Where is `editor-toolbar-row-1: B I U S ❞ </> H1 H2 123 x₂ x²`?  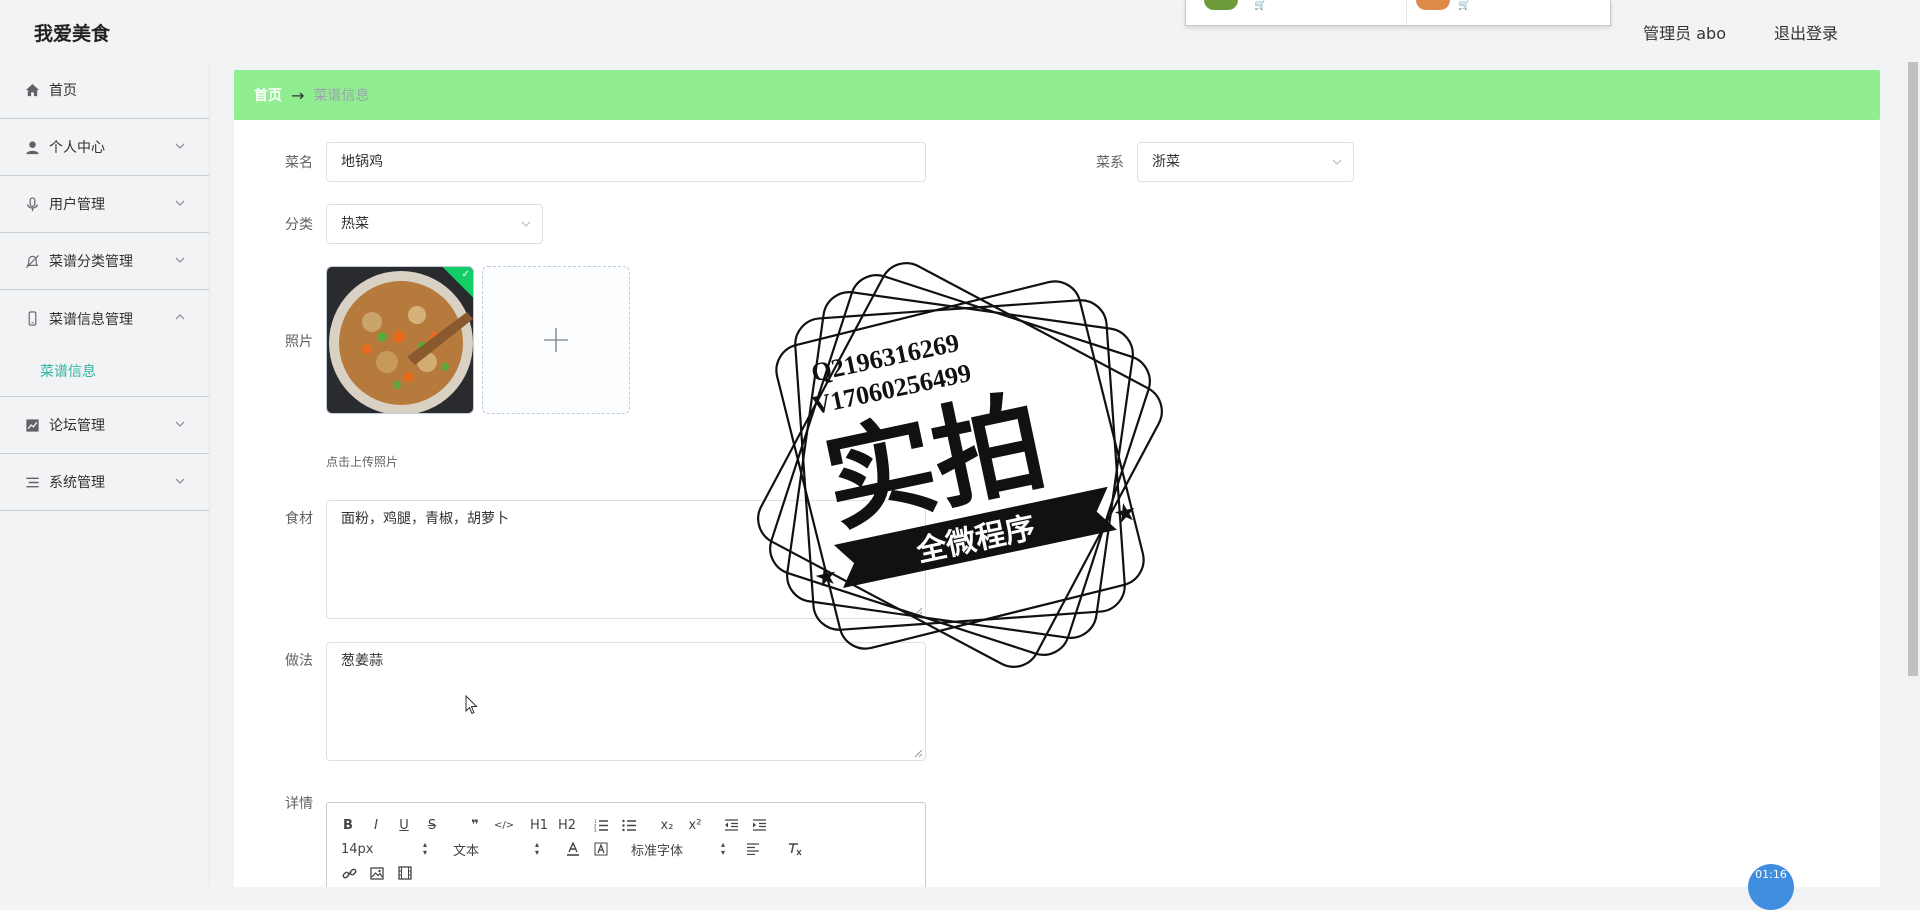
editor-toolbar-row-1: B I U S ❞ </> H1 H2 123 x₂ x² is located at coordinates (554, 825).